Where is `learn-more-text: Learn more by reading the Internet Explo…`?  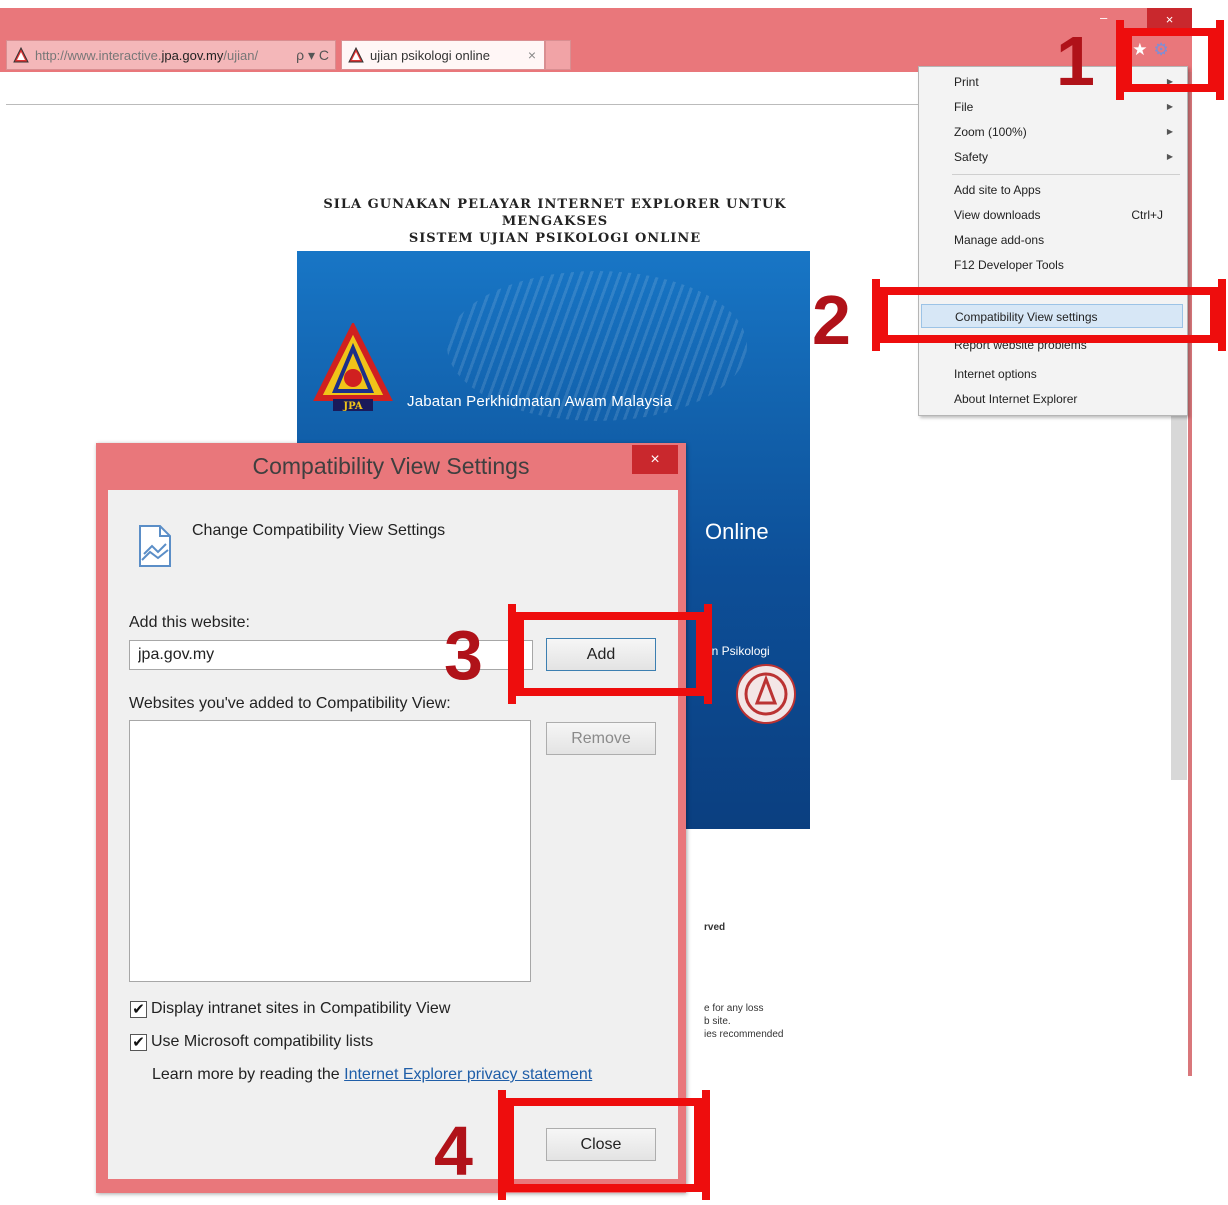 learn-more-text: Learn more by reading the Internet Explo… is located at coordinates (372, 1074).